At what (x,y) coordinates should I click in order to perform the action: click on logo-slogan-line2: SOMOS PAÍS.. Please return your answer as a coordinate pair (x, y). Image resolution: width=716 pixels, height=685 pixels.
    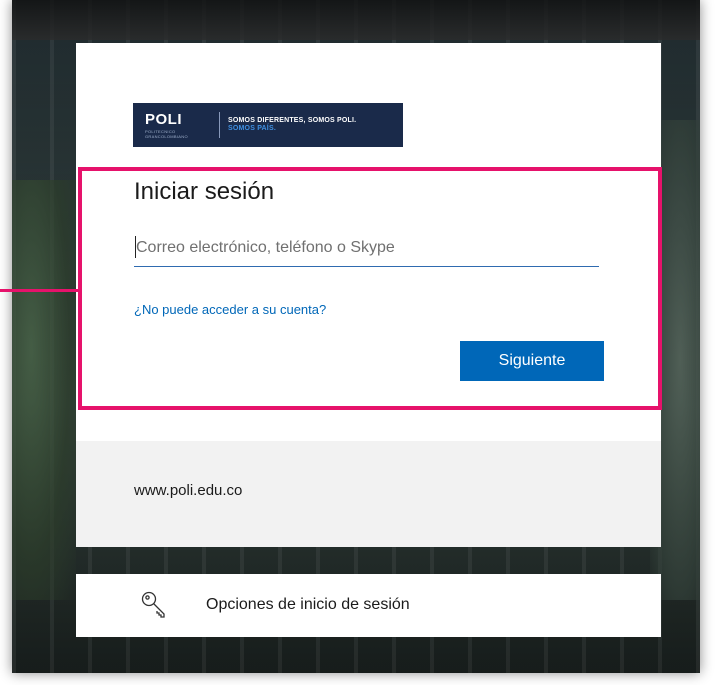
    Looking at the image, I should click on (252, 128).